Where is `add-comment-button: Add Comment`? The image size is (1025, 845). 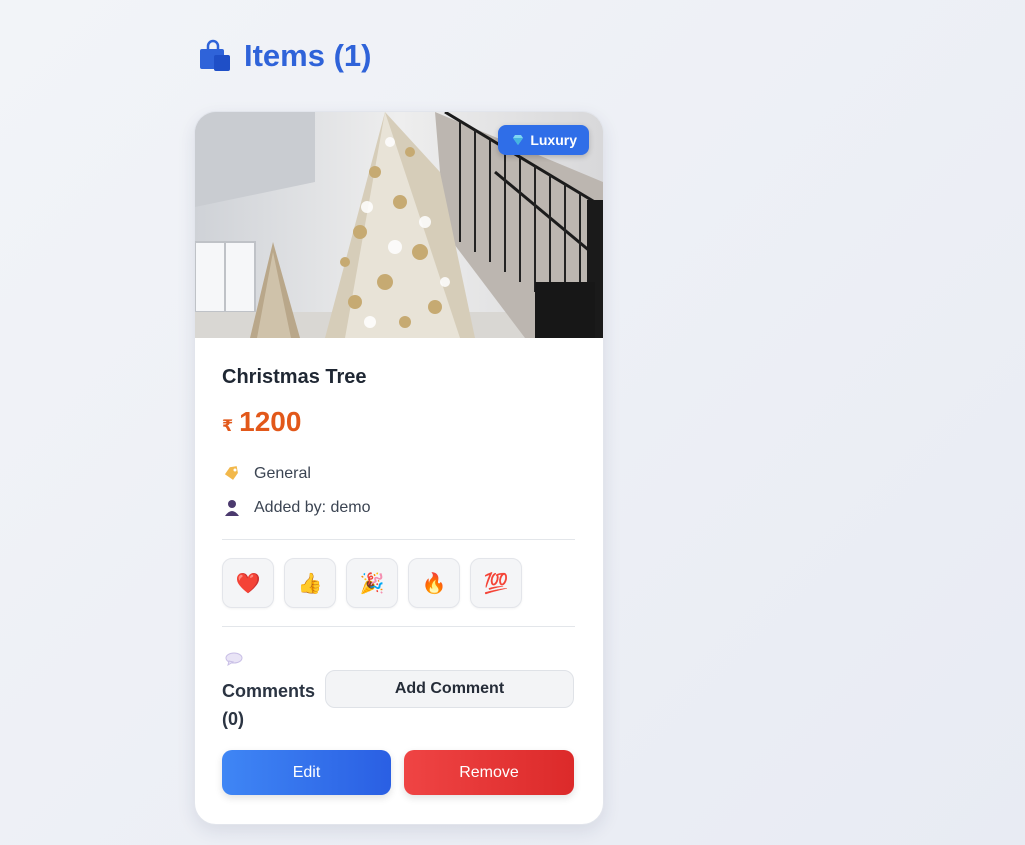
add-comment-button: Add Comment is located at coordinates (449, 689).